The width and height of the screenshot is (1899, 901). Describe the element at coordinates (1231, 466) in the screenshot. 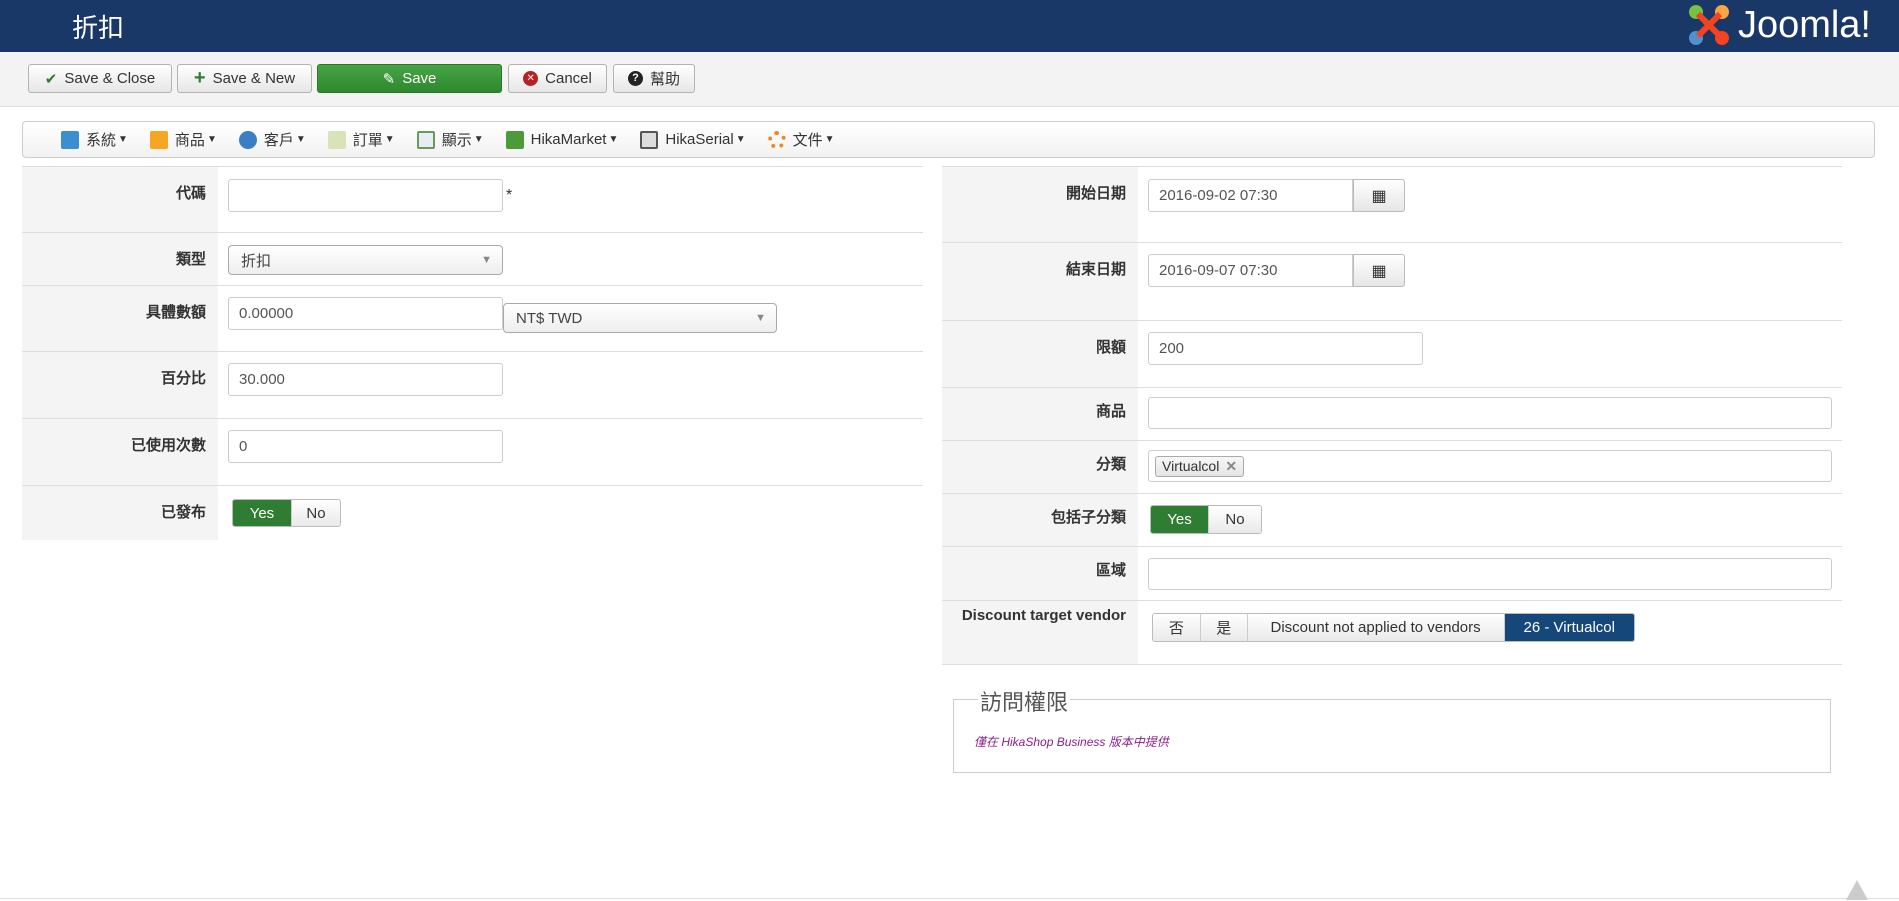

I see `remove-tag-icon: ✕` at that location.